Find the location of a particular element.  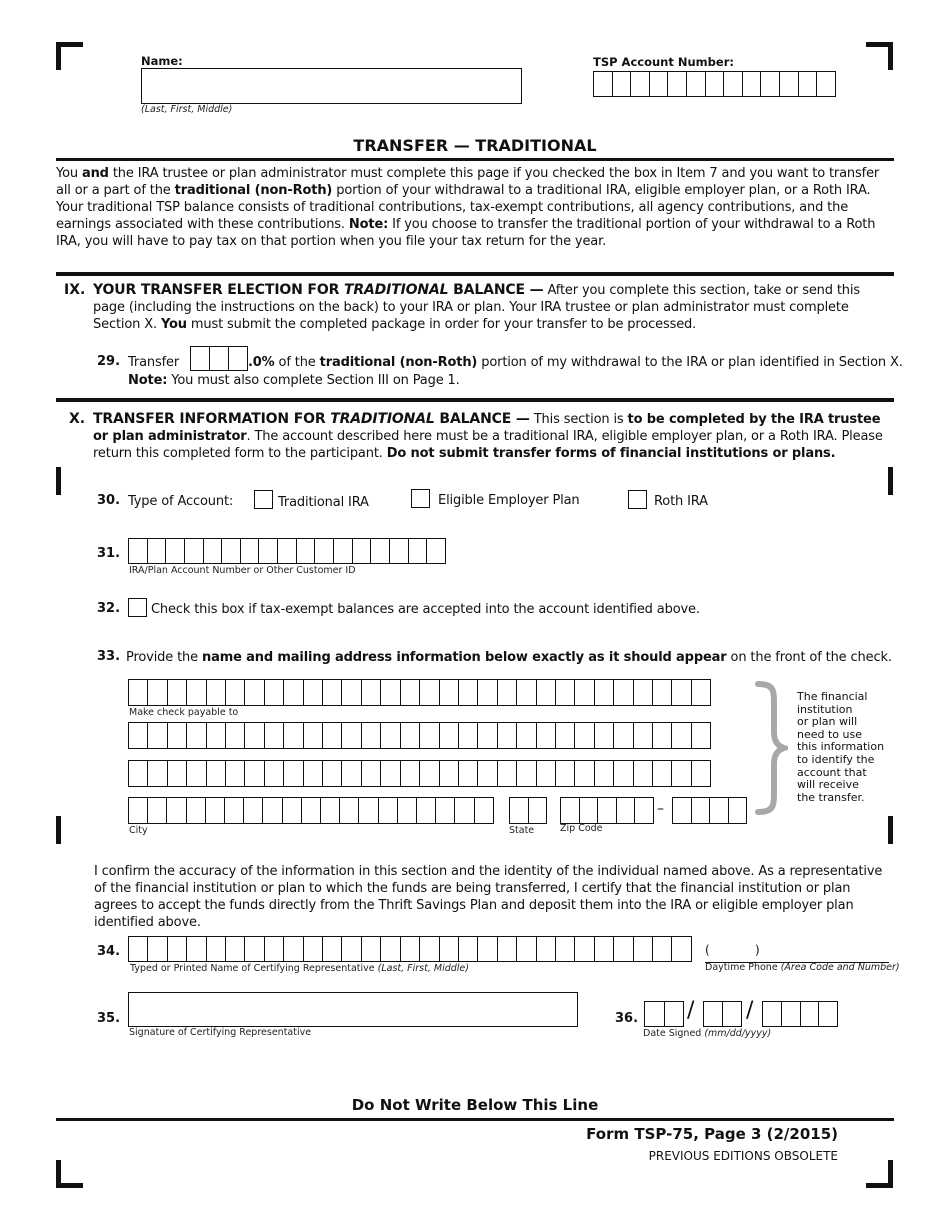

zip-code-field is located at coordinates (607, 810).